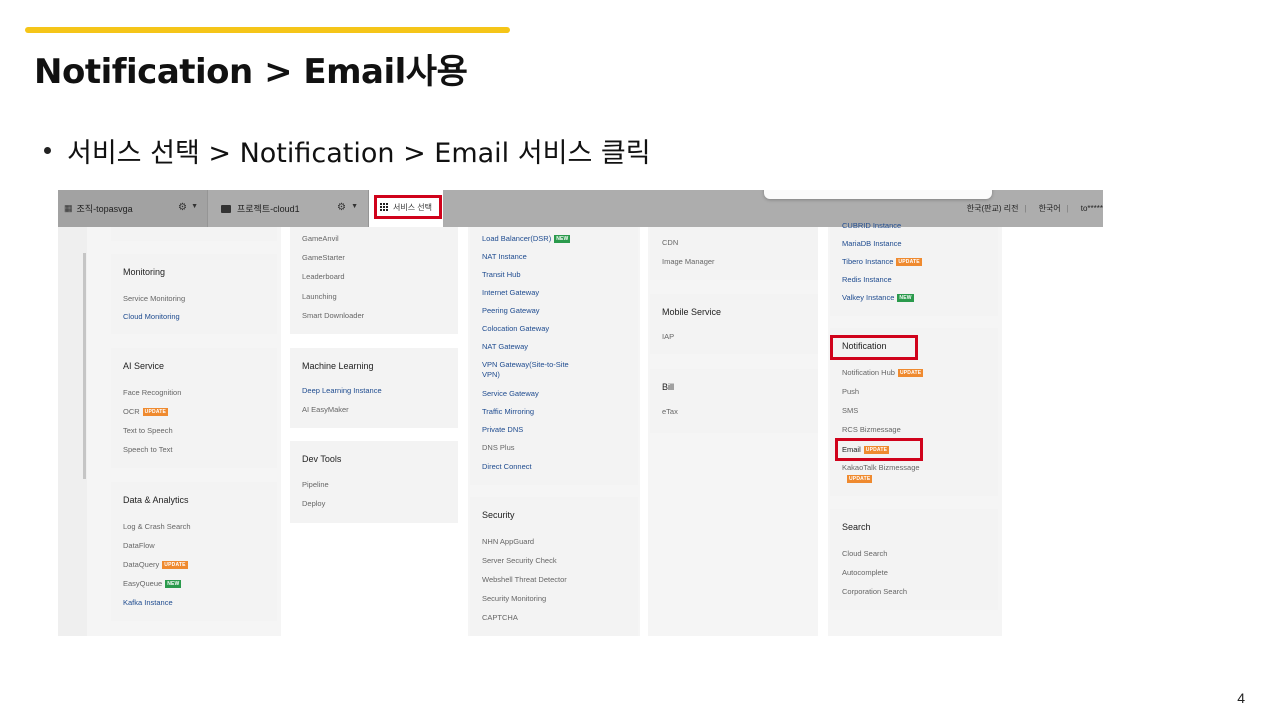  Describe the element at coordinates (515, 329) in the screenshot. I see `menu-item-colocation-gateway: Colocation Gateway` at that location.